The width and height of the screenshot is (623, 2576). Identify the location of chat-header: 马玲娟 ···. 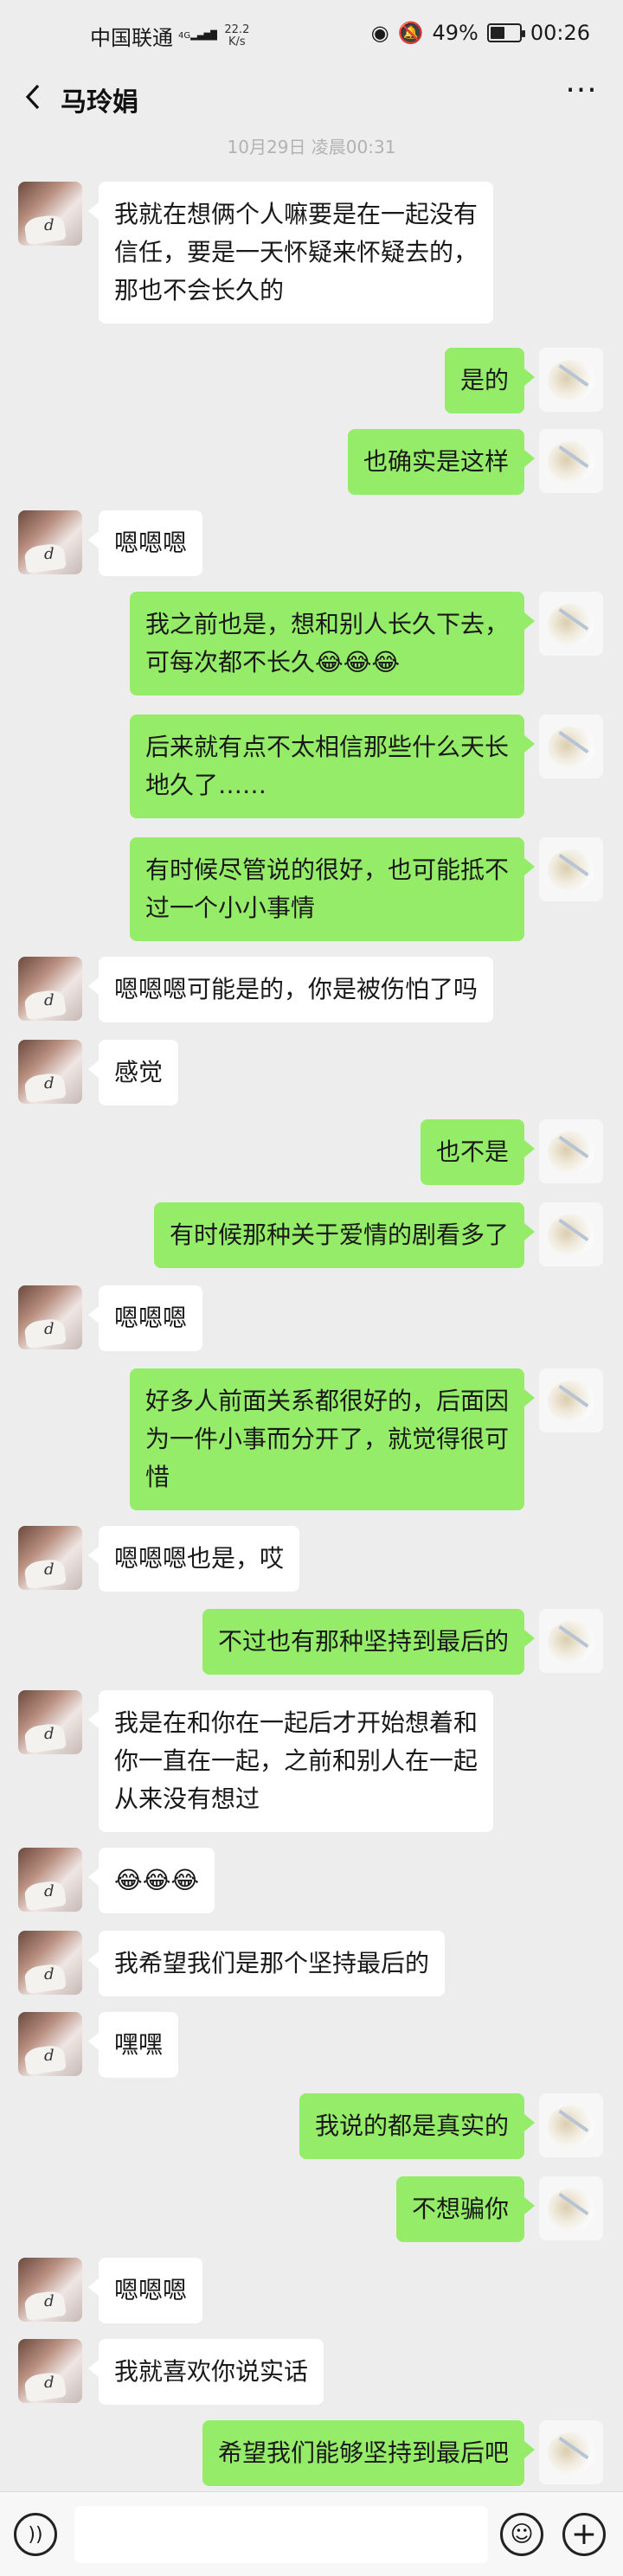
(311, 97).